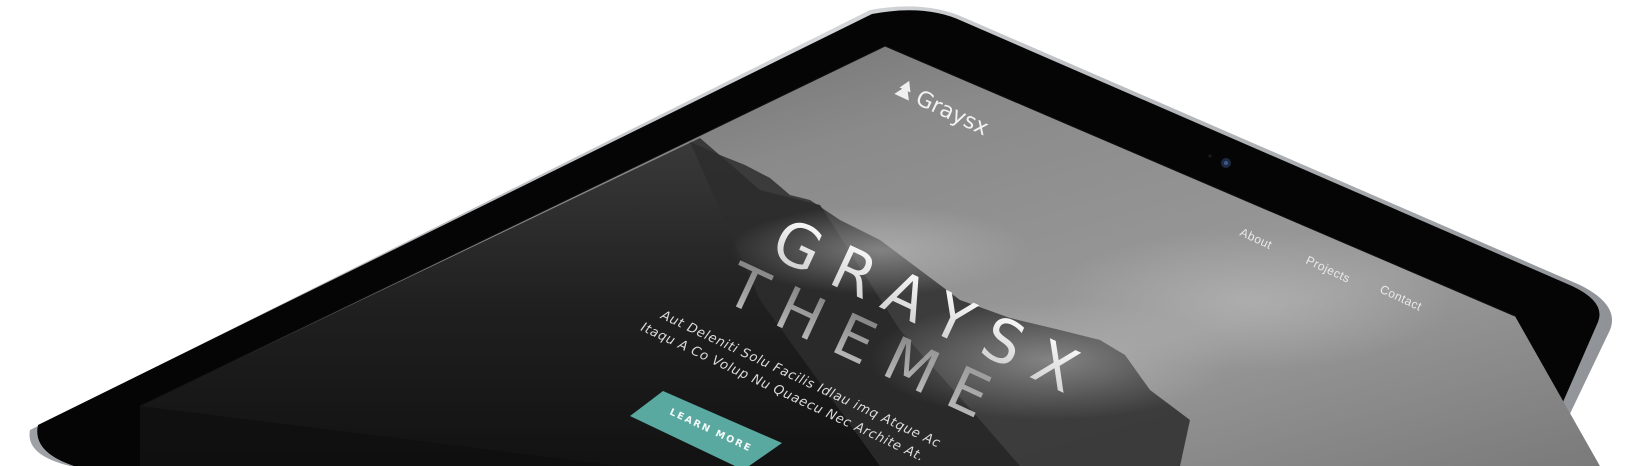 This screenshot has height=466, width=1650. Describe the element at coordinates (1226, 163) in the screenshot. I see `camera-lens-dot` at that location.